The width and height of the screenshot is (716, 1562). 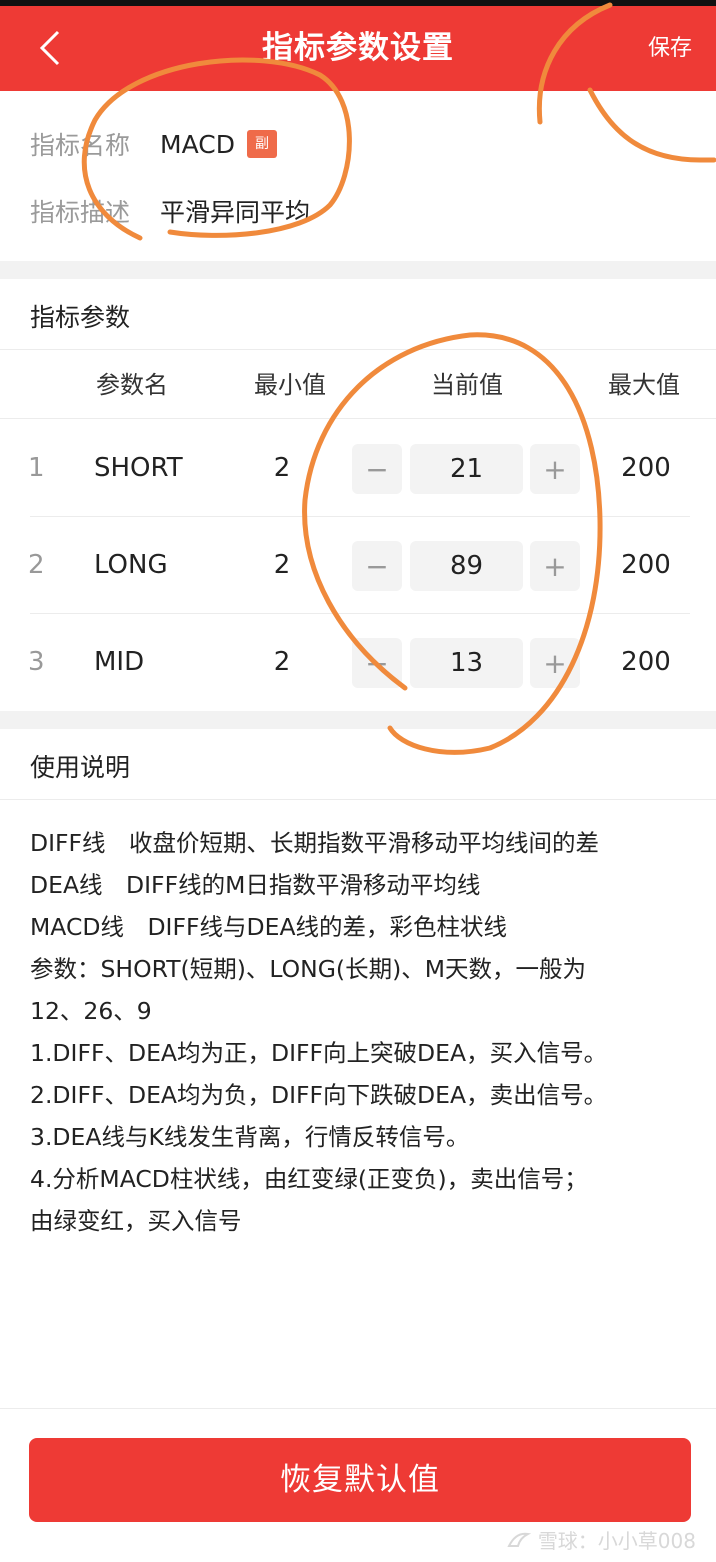 What do you see at coordinates (308, 969) in the screenshot?
I see `usage-line: 参数：SHORT(短期)、LONG(长期)、M天数，一般为` at bounding box center [308, 969].